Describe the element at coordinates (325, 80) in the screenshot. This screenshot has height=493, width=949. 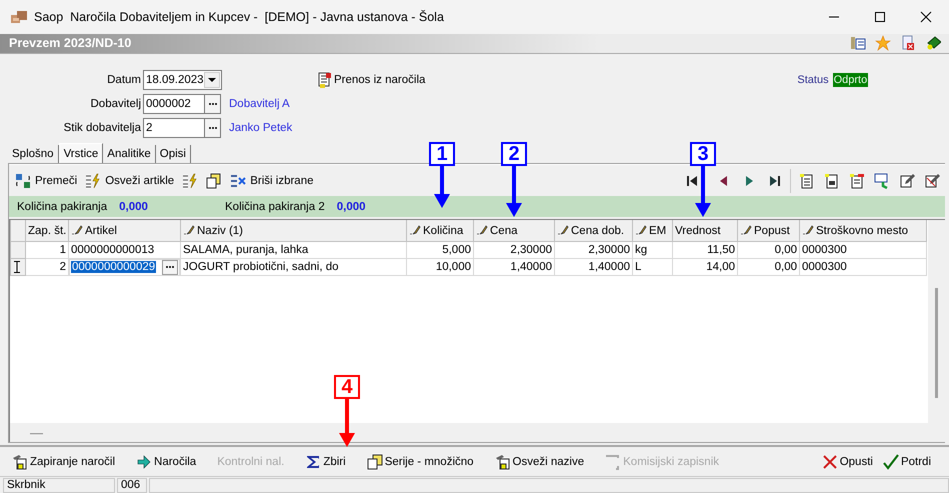
I see `document-icon` at that location.